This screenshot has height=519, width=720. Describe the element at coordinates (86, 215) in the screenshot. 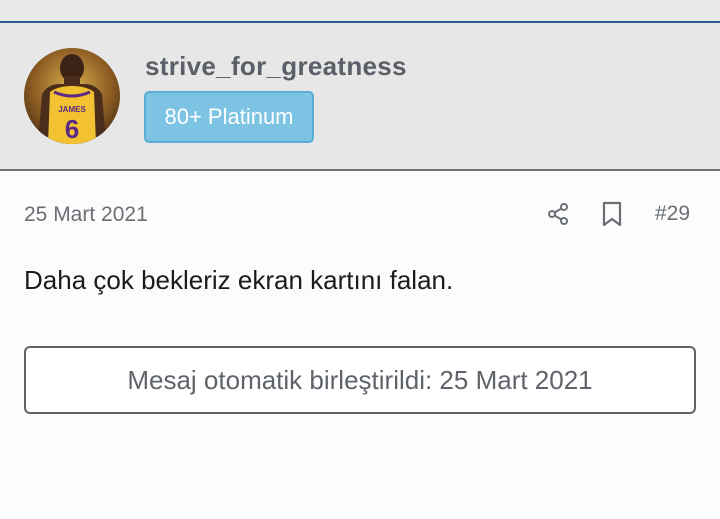

I see `post-date: 25 Mart 2021` at that location.